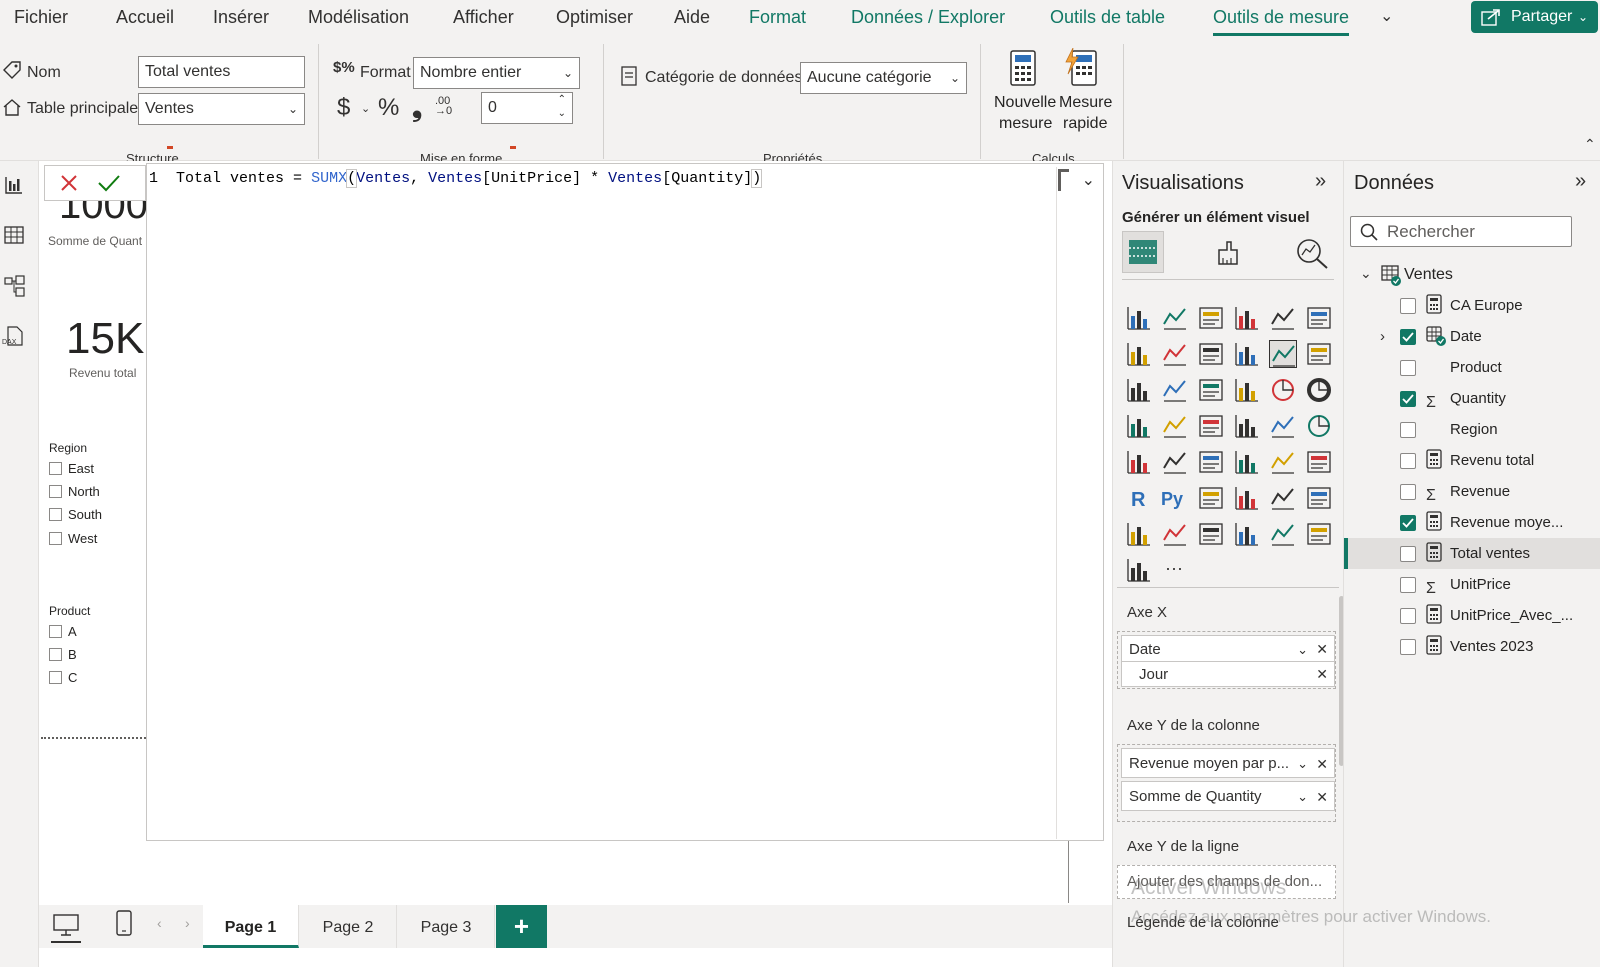 The image size is (1600, 967). Describe the element at coordinates (221, 72) in the screenshot. I see `measure-name-input: Total ventes` at that location.